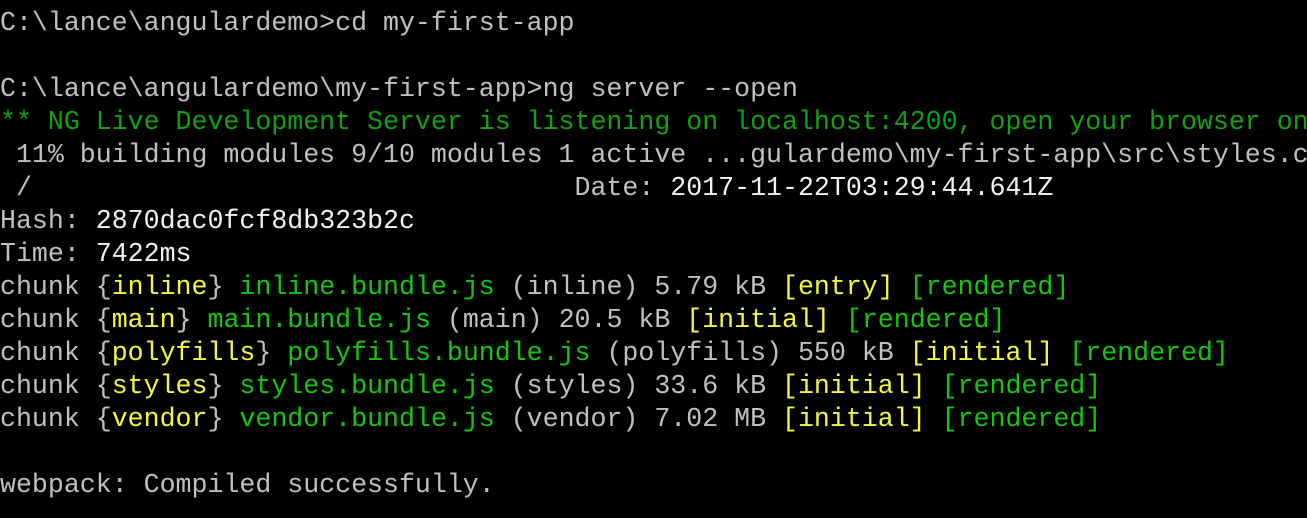 Image resolution: width=1307 pixels, height=518 pixels. Describe the element at coordinates (862, 188) in the screenshot. I see `terminal-text-segment: 2017-11-22T03:29:44.641Z` at that location.